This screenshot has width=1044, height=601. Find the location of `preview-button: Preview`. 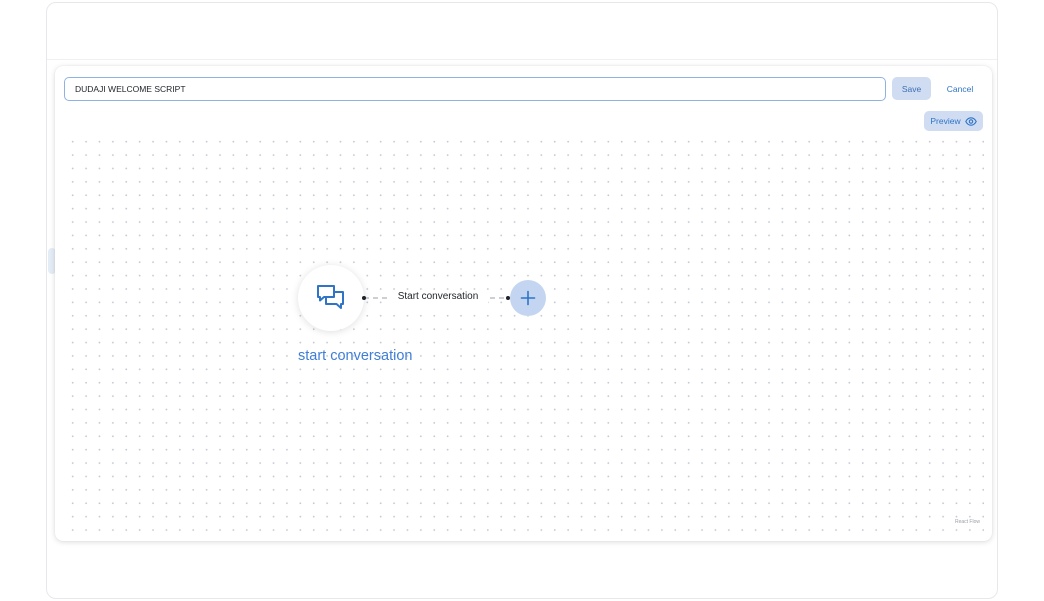

preview-button: Preview is located at coordinates (953, 121).